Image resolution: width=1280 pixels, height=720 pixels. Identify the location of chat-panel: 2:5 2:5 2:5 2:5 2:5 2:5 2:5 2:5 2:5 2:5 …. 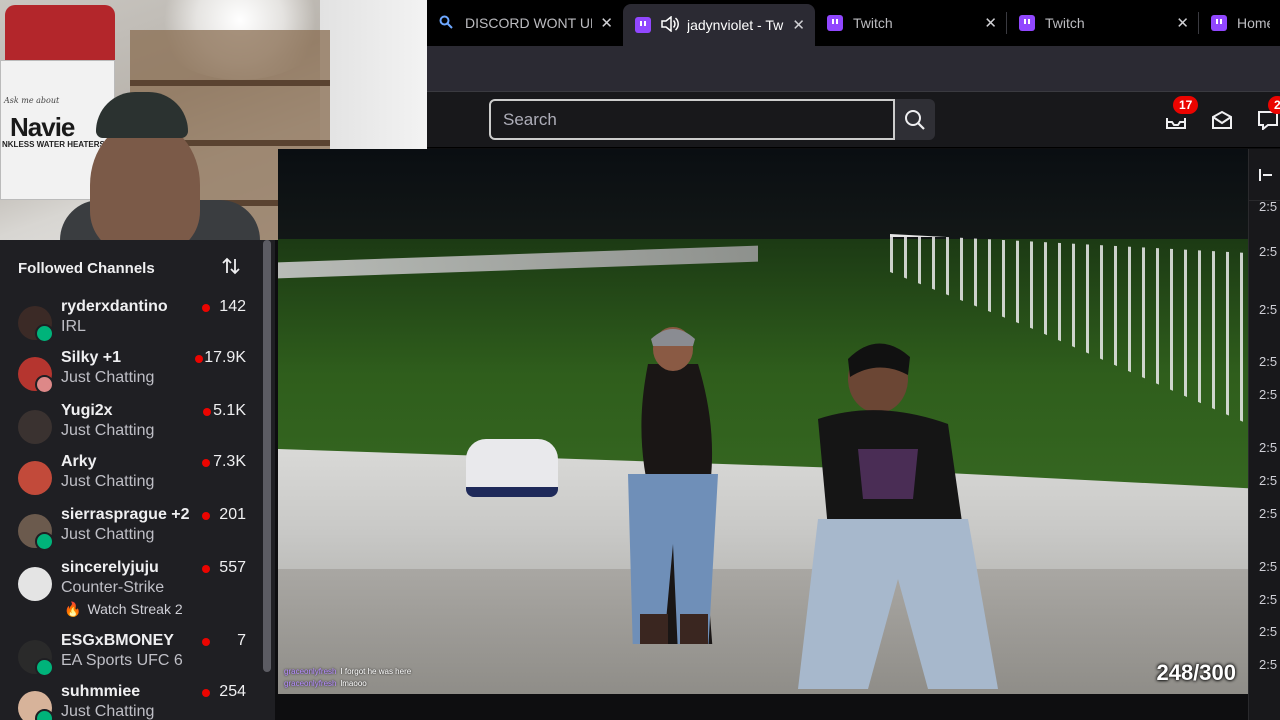
(1264, 434).